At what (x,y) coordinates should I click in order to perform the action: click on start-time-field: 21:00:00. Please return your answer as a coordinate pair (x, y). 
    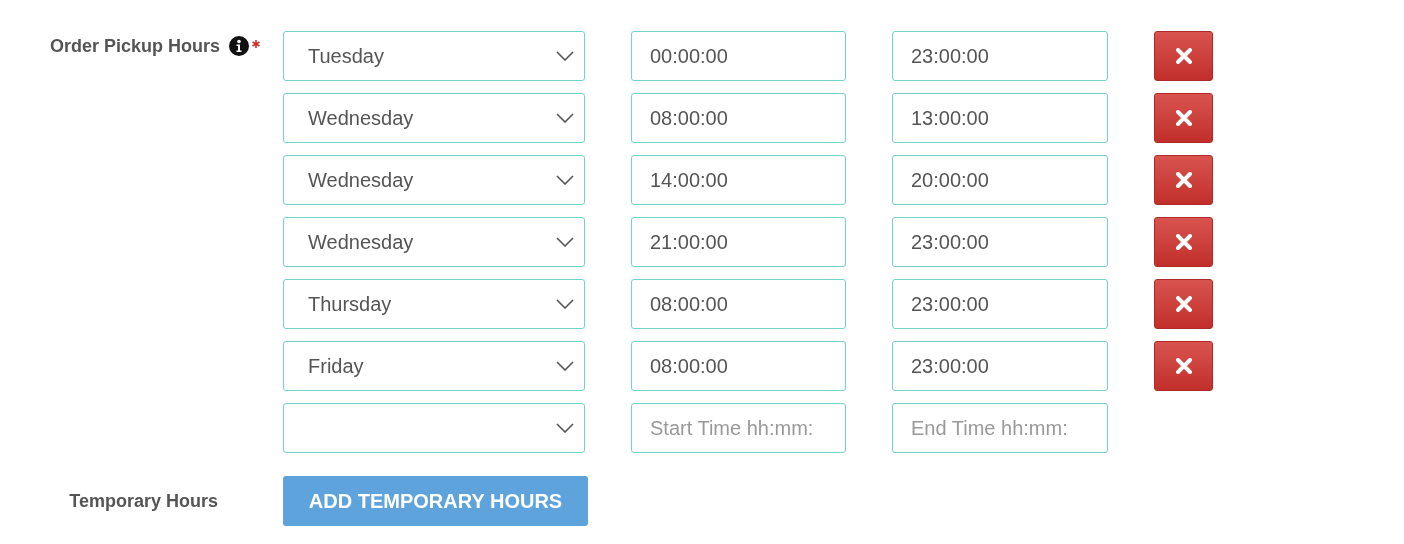
    Looking at the image, I should click on (738, 242).